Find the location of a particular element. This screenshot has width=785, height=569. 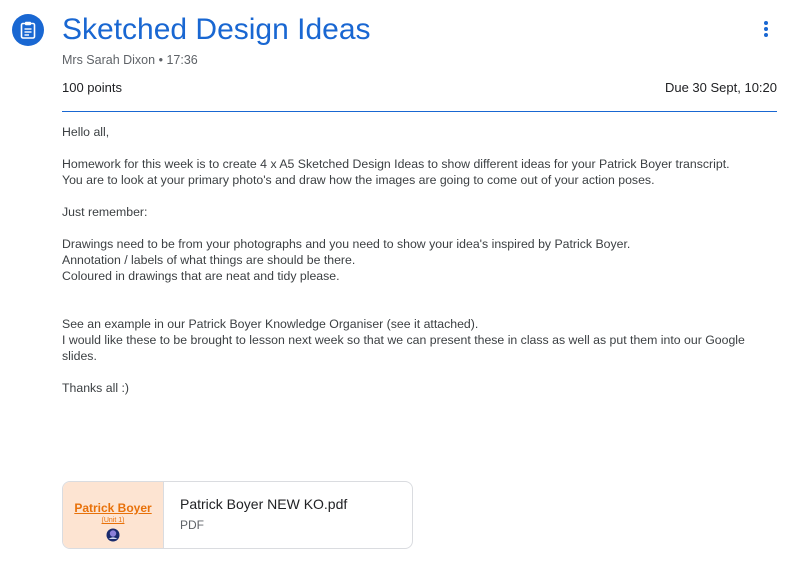

paragraph-remember: Just remember: is located at coordinates (419, 212).